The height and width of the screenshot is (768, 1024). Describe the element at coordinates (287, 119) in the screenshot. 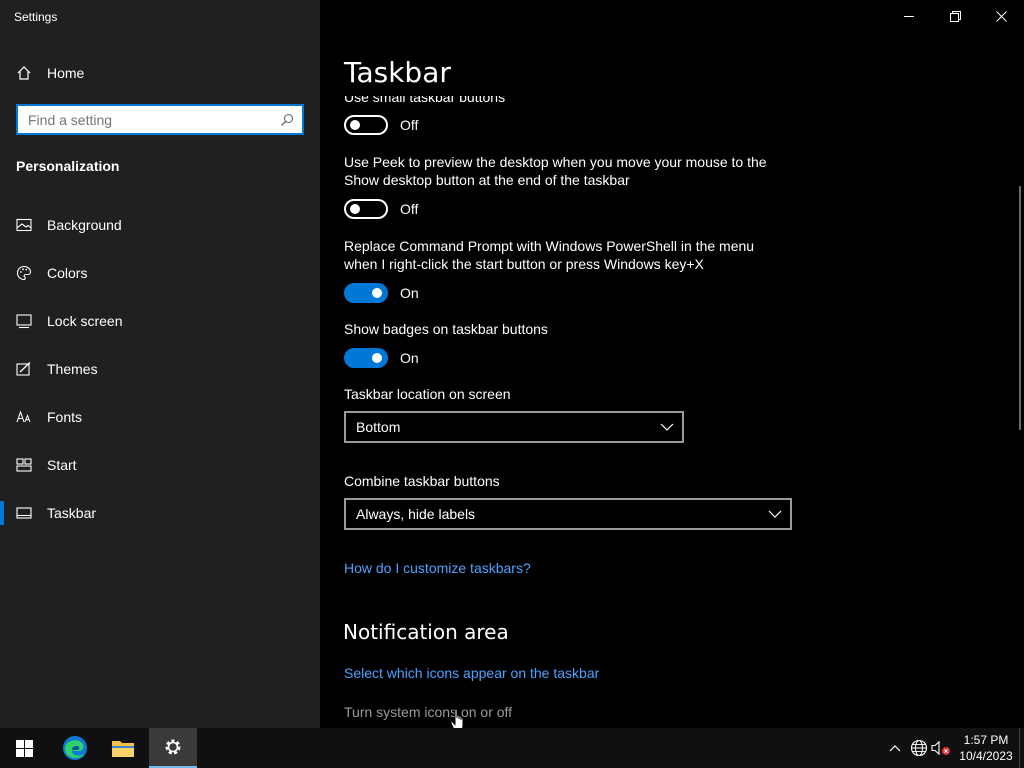

I see `search-icon` at that location.